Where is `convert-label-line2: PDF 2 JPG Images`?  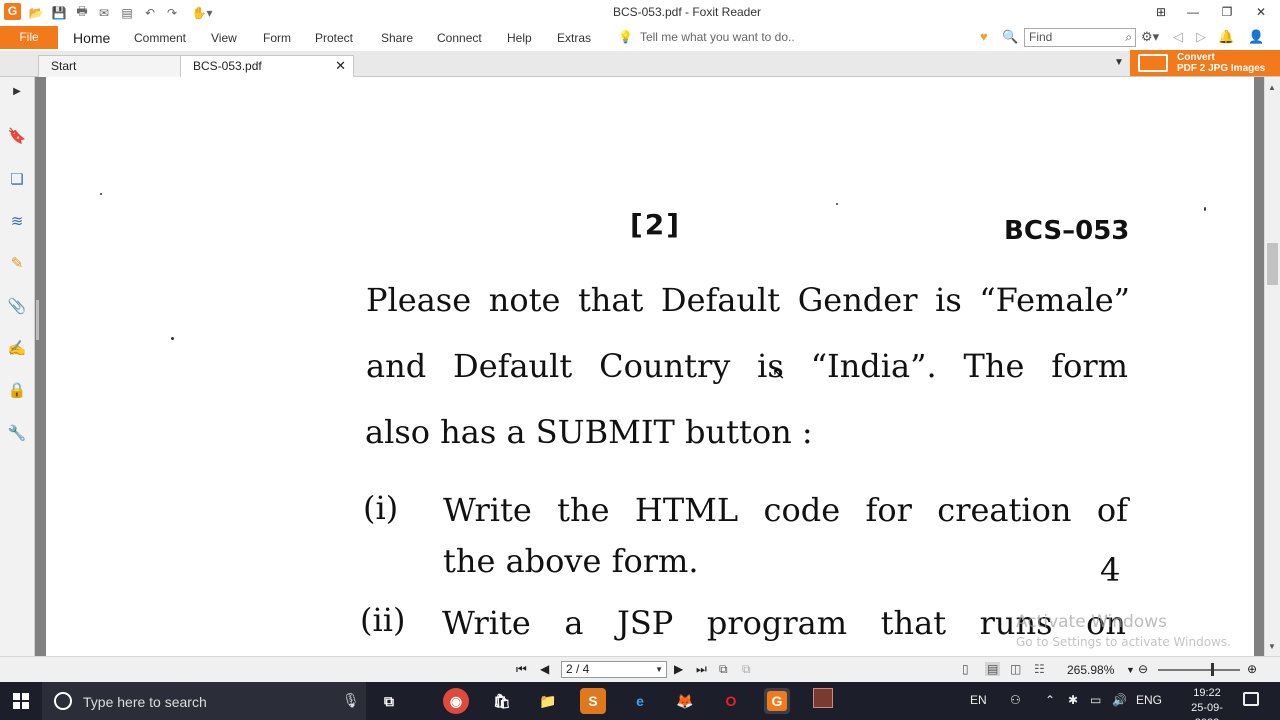
convert-label-line2: PDF 2 JPG Images is located at coordinates (1221, 68).